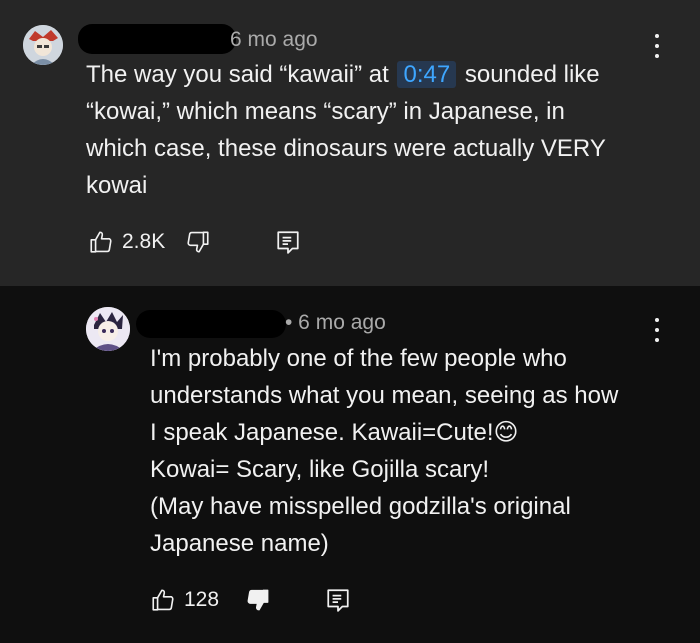  What do you see at coordinates (144, 241) in the screenshot?
I see `like-count: 2.8K` at bounding box center [144, 241].